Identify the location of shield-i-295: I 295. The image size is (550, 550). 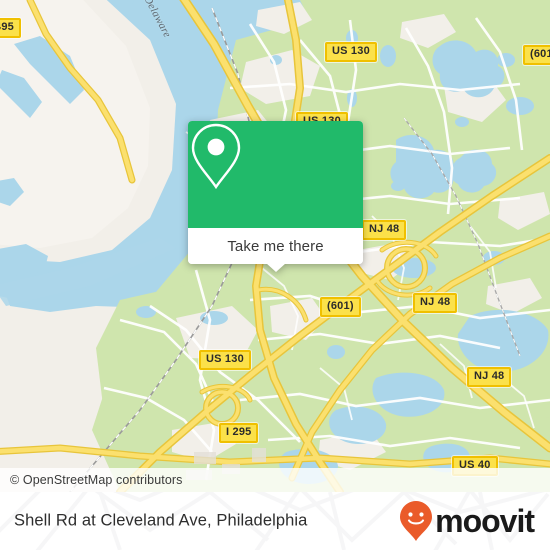
(239, 433).